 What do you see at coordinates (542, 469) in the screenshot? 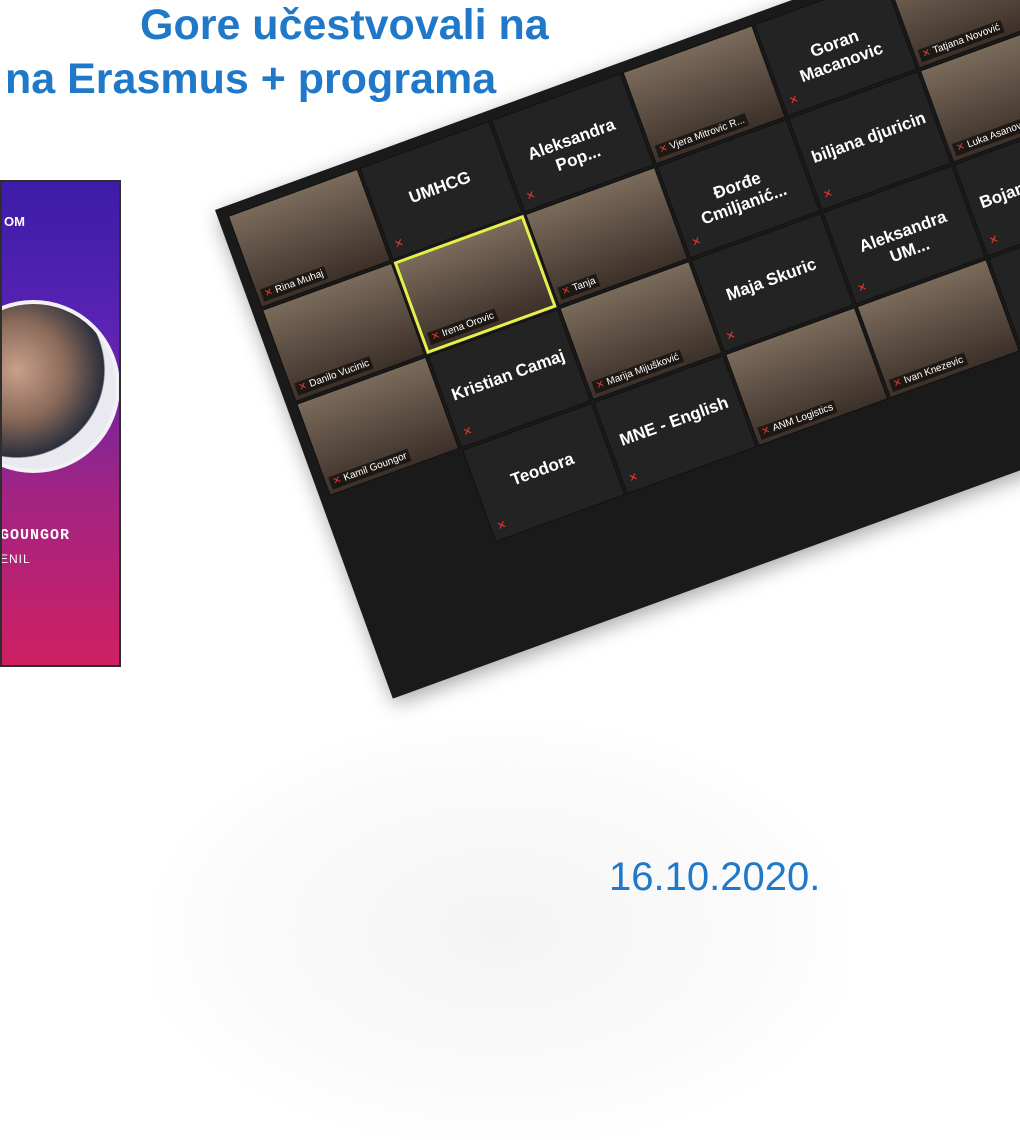
I see `participant-name: Teodora` at bounding box center [542, 469].